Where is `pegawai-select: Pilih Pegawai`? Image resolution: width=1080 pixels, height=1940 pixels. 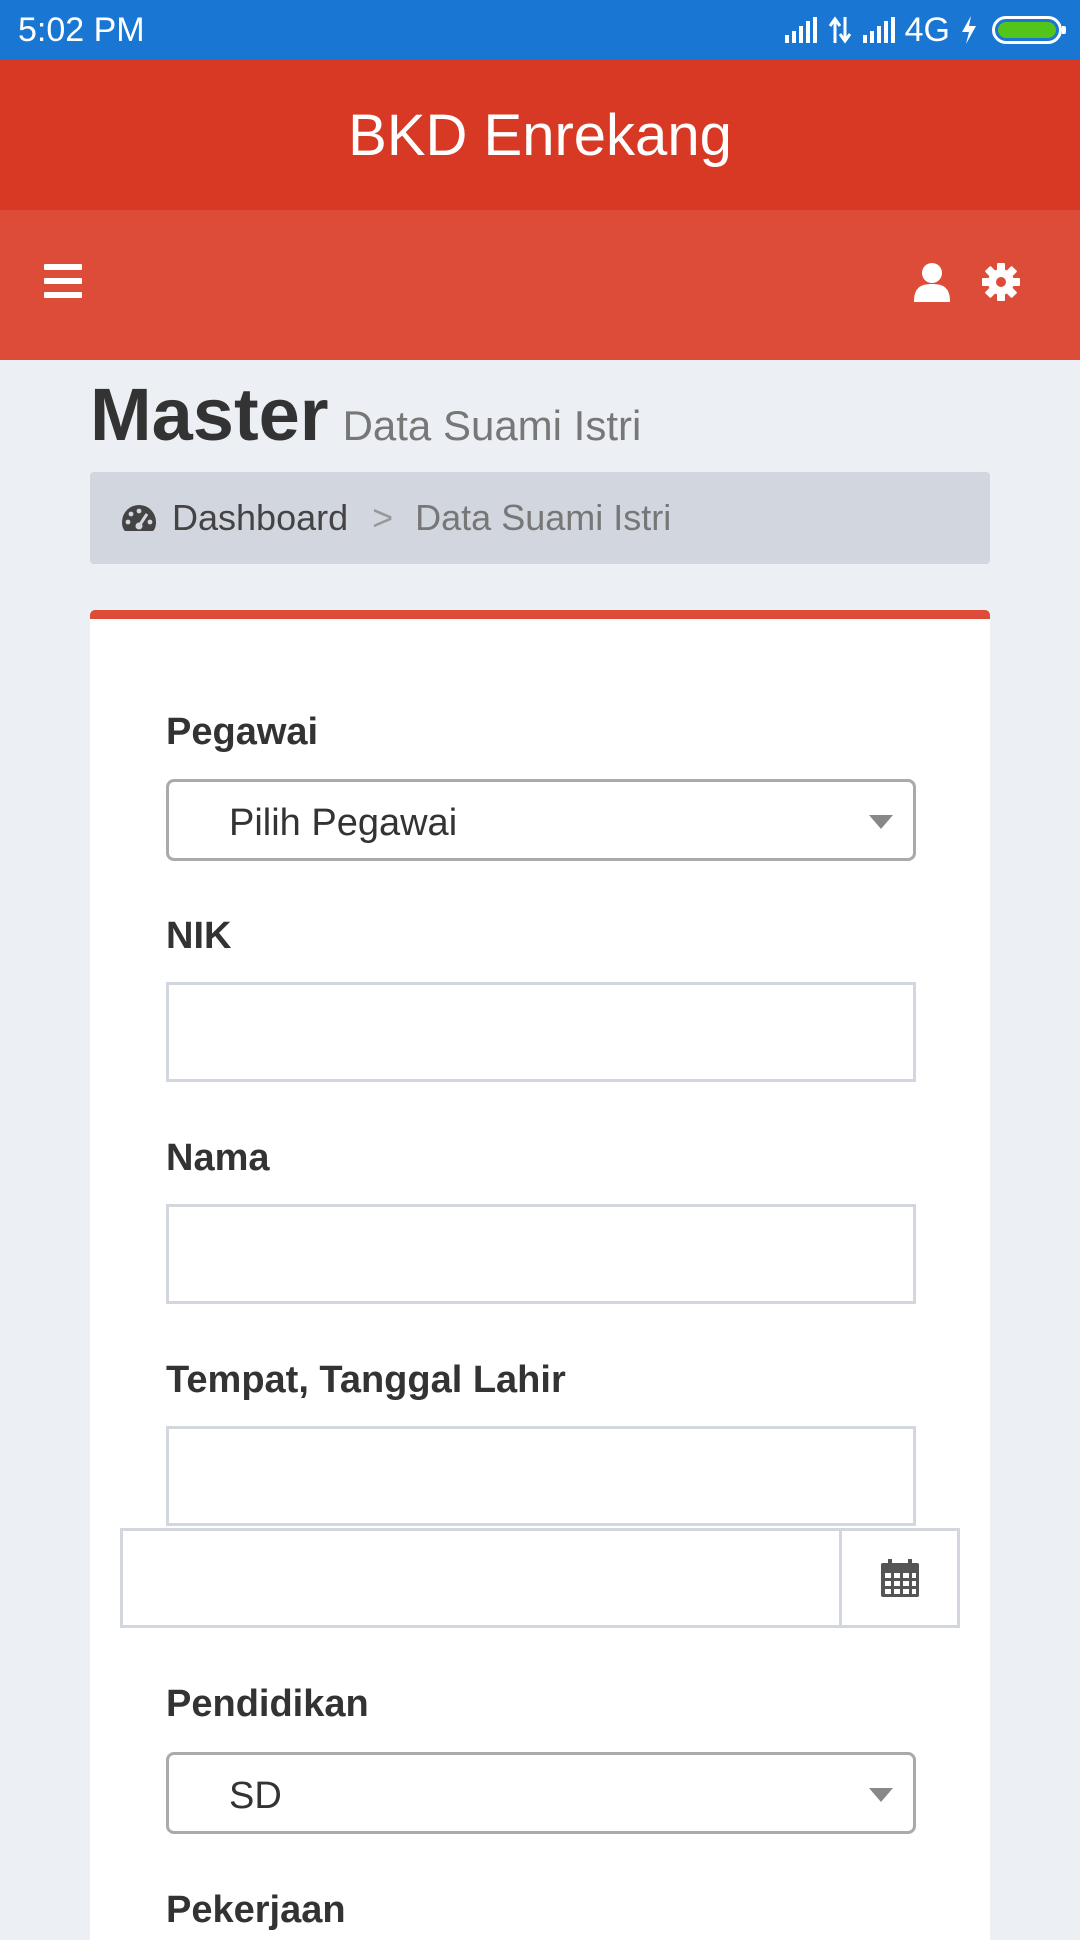
pegawai-select: Pilih Pegawai is located at coordinates (541, 820).